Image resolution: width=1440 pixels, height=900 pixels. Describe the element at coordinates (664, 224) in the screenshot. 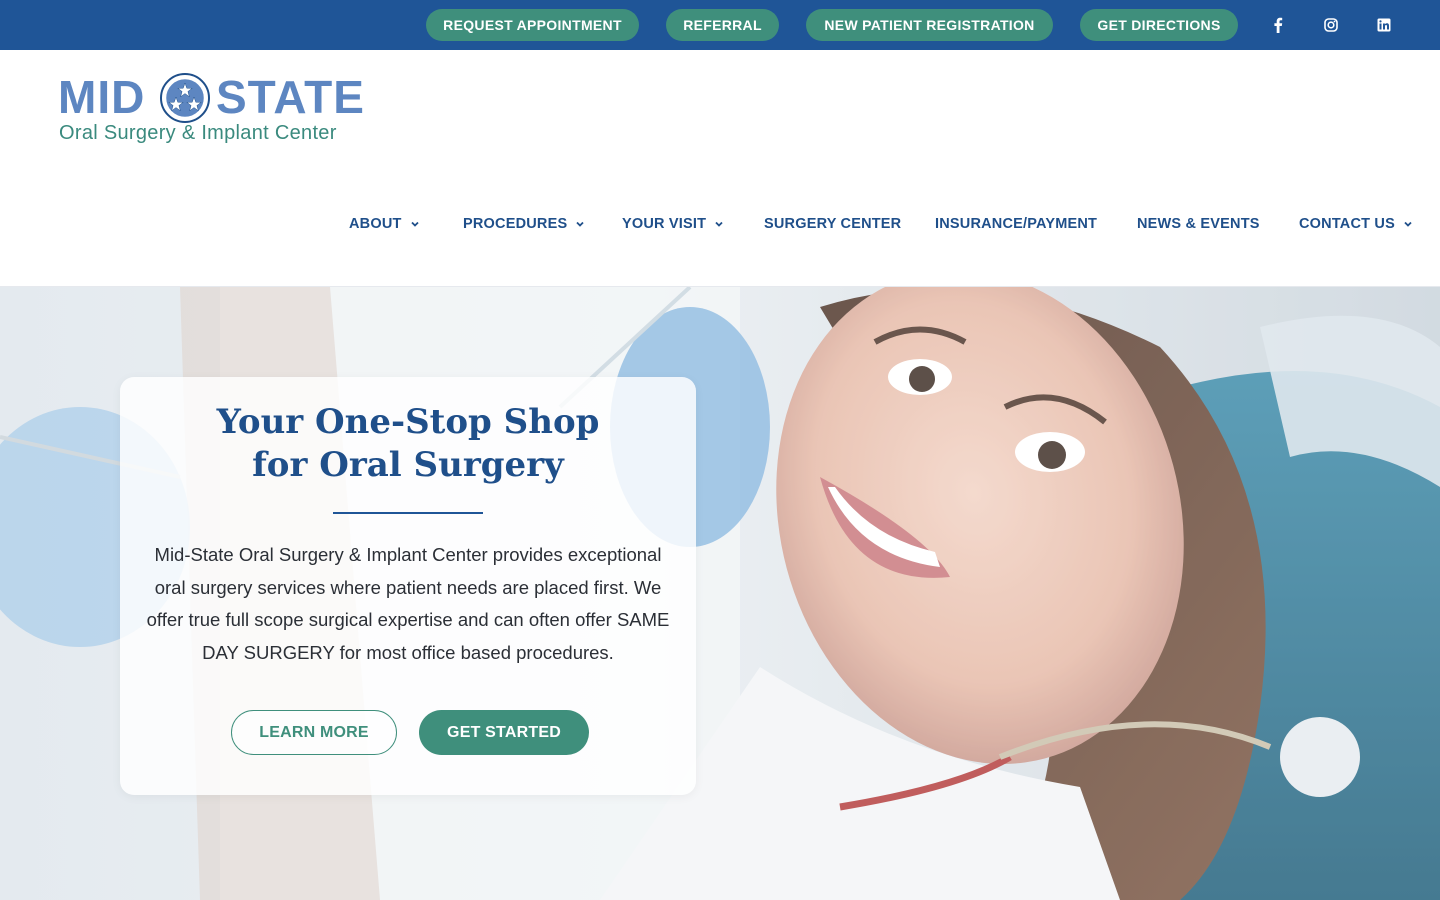

I see `nav-item-label: YOUR VISIT` at that location.